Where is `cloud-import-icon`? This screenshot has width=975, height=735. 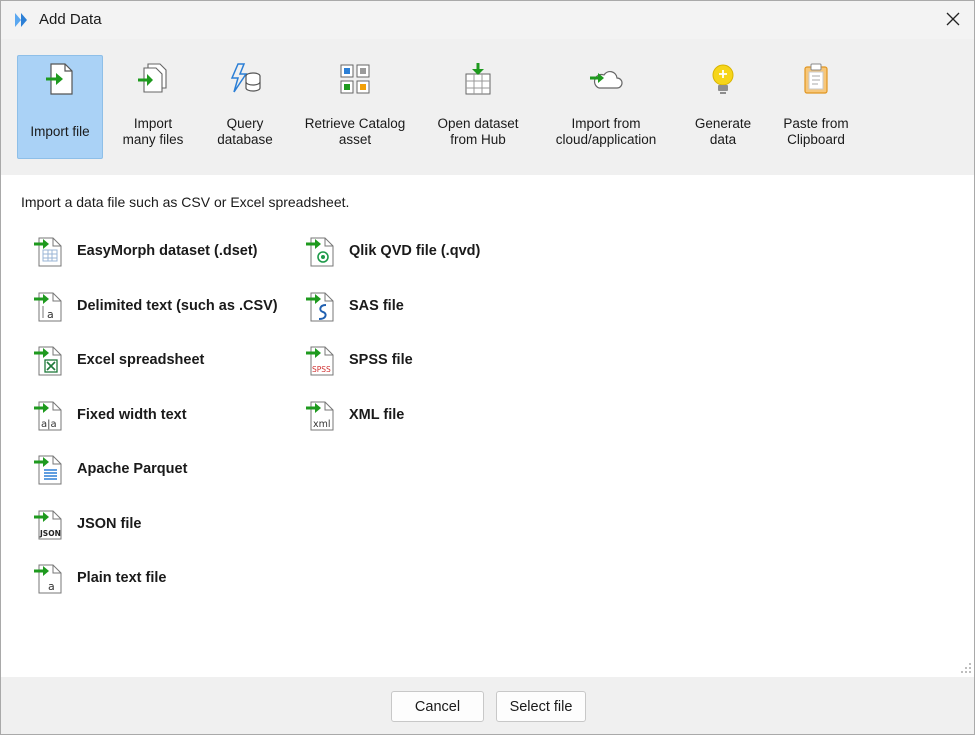
cloud-import-icon is located at coordinates (606, 79).